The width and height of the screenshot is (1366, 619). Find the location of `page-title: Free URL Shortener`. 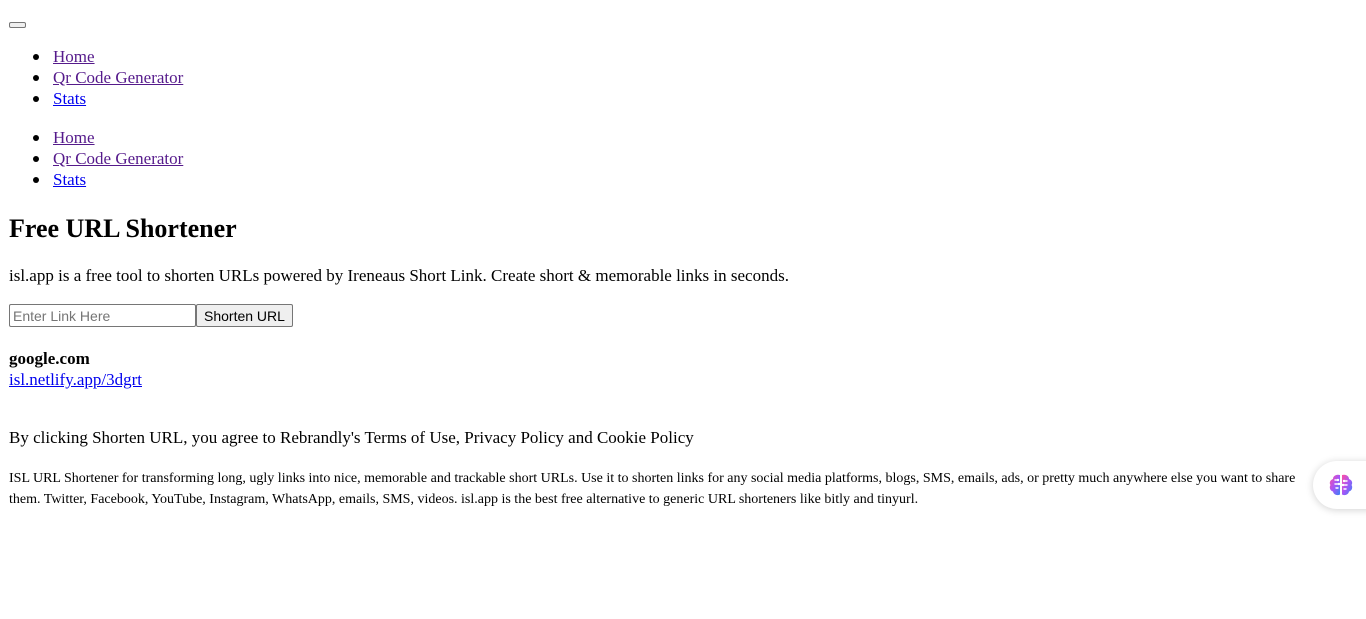

page-title: Free URL Shortener is located at coordinates (123, 228).